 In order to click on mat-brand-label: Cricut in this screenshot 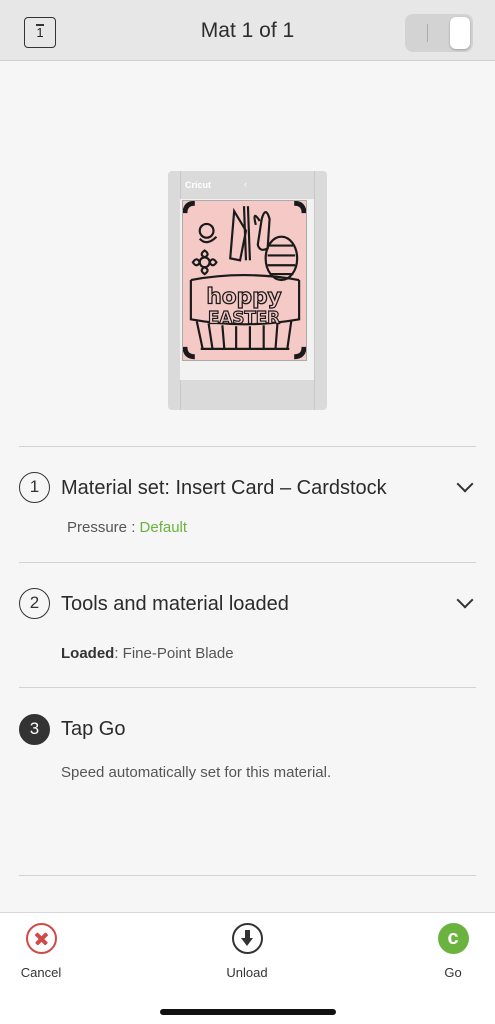, I will do `click(198, 185)`.